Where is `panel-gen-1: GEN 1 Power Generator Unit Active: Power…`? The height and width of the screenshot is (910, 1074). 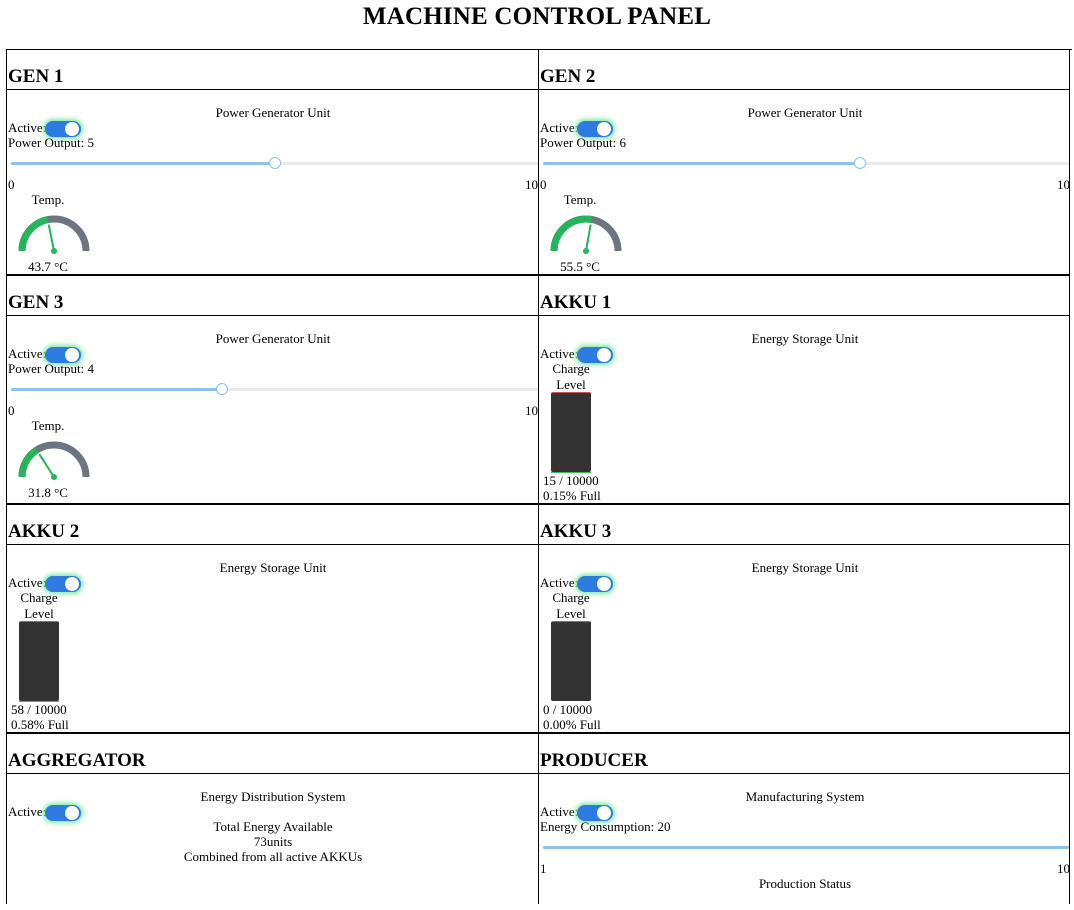 panel-gen-1: GEN 1 Power Generator Unit Active: Power… is located at coordinates (272, 163).